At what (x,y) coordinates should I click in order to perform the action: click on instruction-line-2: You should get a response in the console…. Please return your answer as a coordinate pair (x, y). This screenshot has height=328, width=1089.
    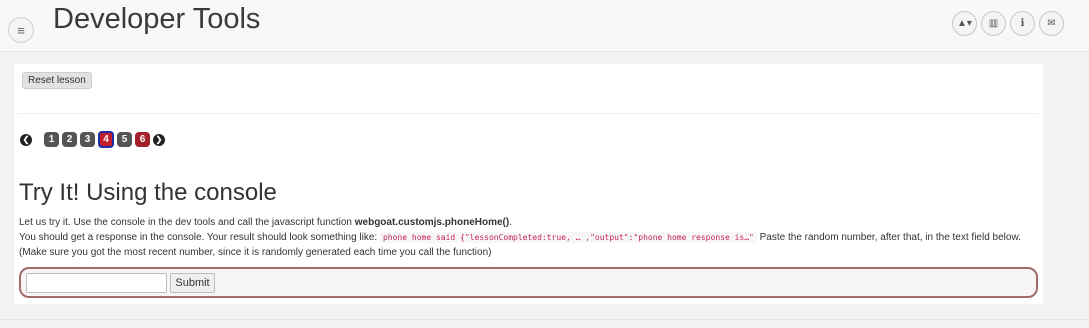
    Looking at the image, I should click on (531, 245).